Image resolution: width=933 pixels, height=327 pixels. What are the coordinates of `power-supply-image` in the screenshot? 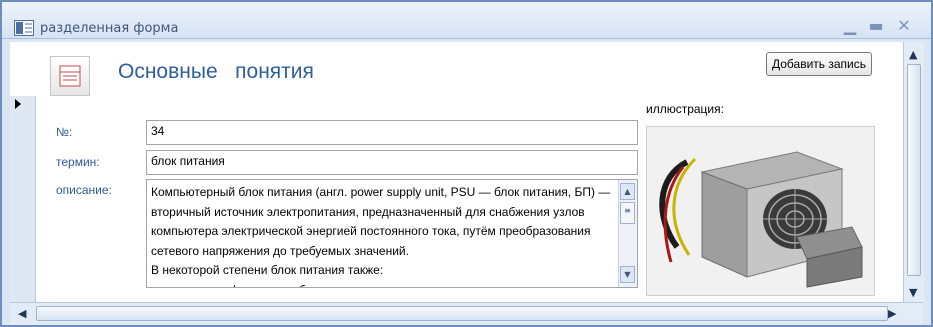 It's located at (761, 219).